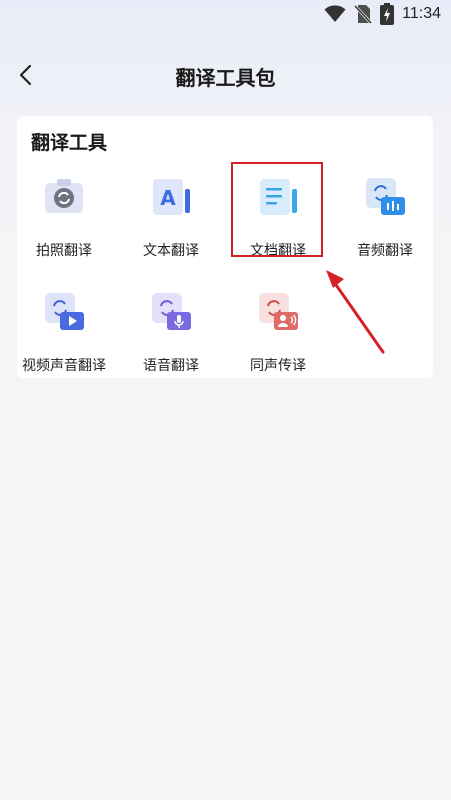  Describe the element at coordinates (69, 143) in the screenshot. I see `section-title: 翻译工具` at that location.